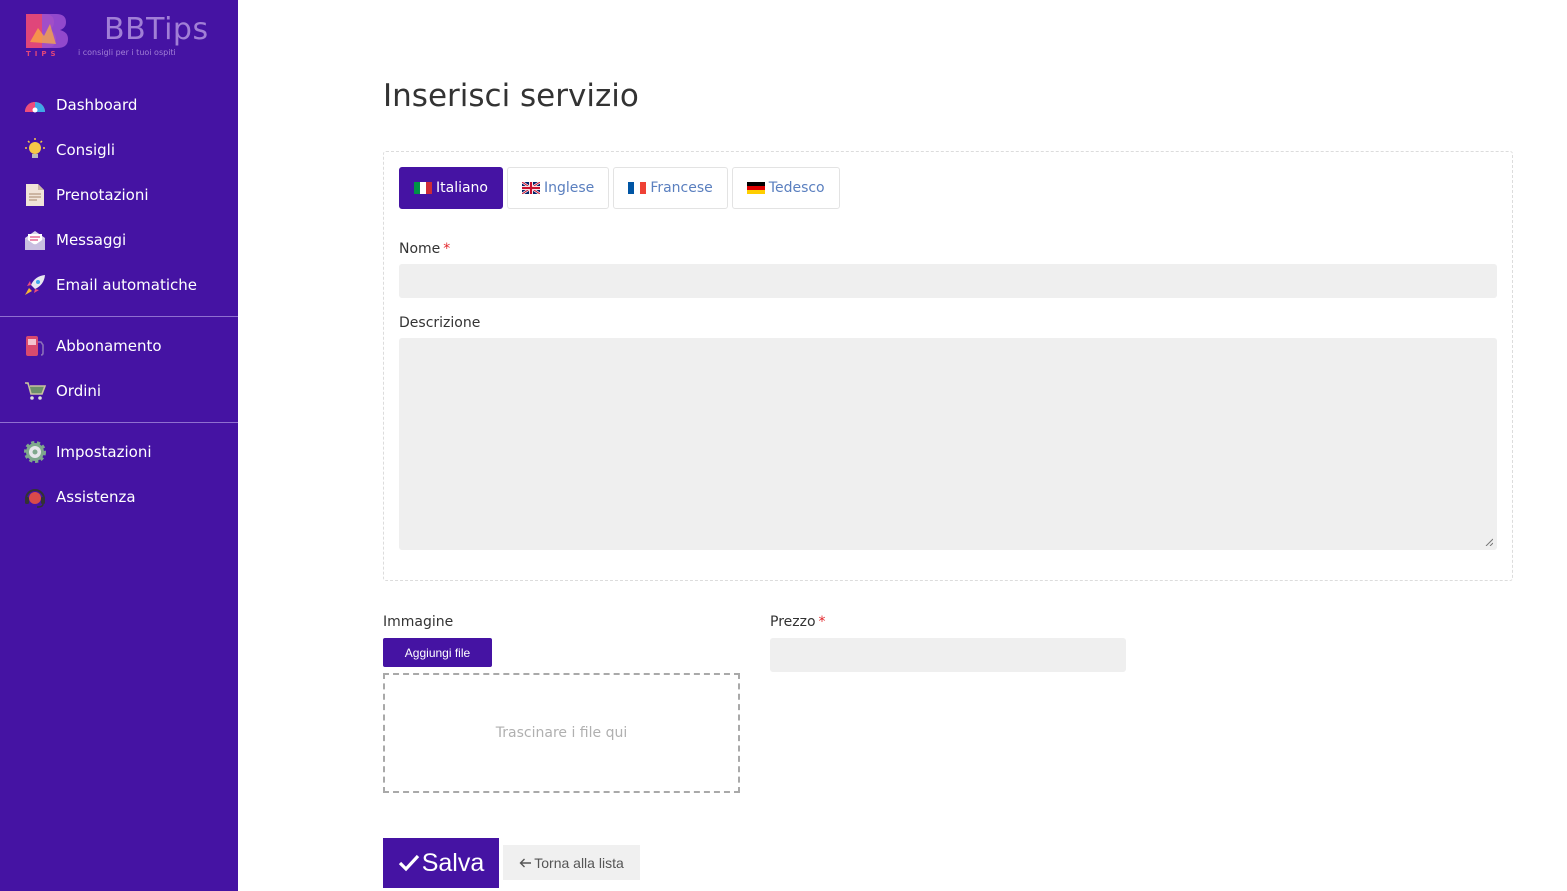  Describe the element at coordinates (35, 285) in the screenshot. I see `rocket-icon` at that location.